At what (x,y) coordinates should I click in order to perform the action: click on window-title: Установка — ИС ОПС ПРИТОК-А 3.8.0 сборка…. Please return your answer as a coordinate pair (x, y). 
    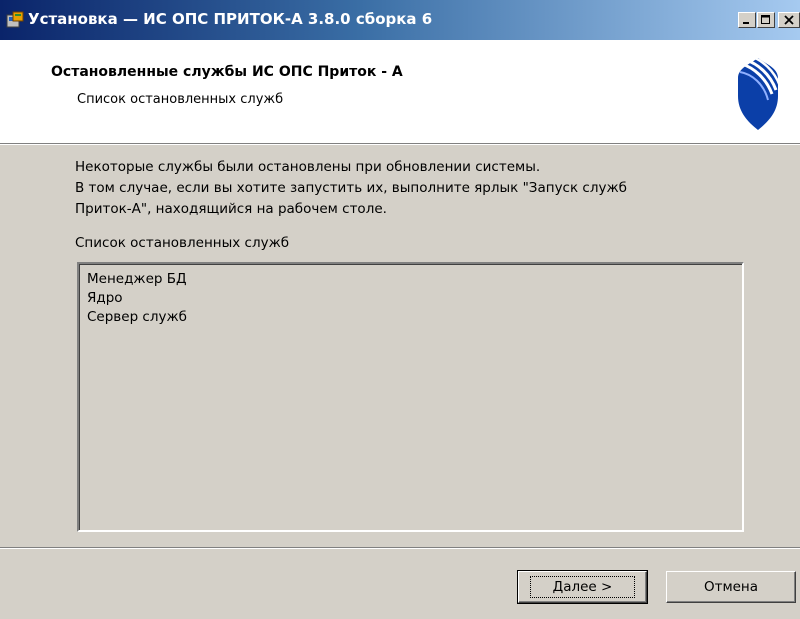
    Looking at the image, I should click on (230, 19).